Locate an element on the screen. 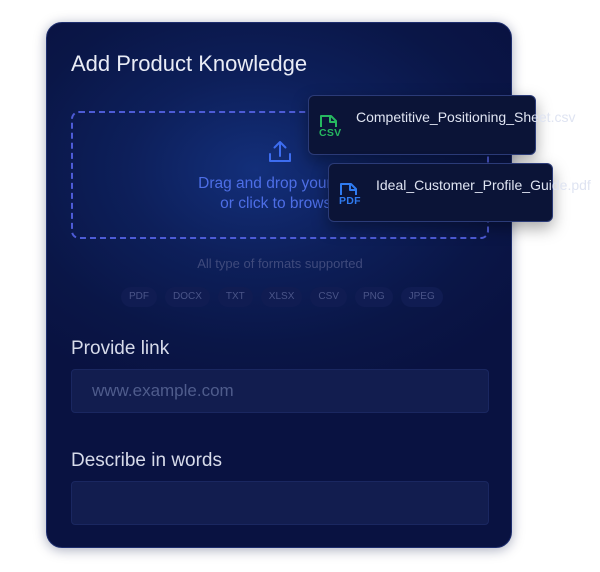  panel-title: Add Product Knowledge is located at coordinates (189, 63).